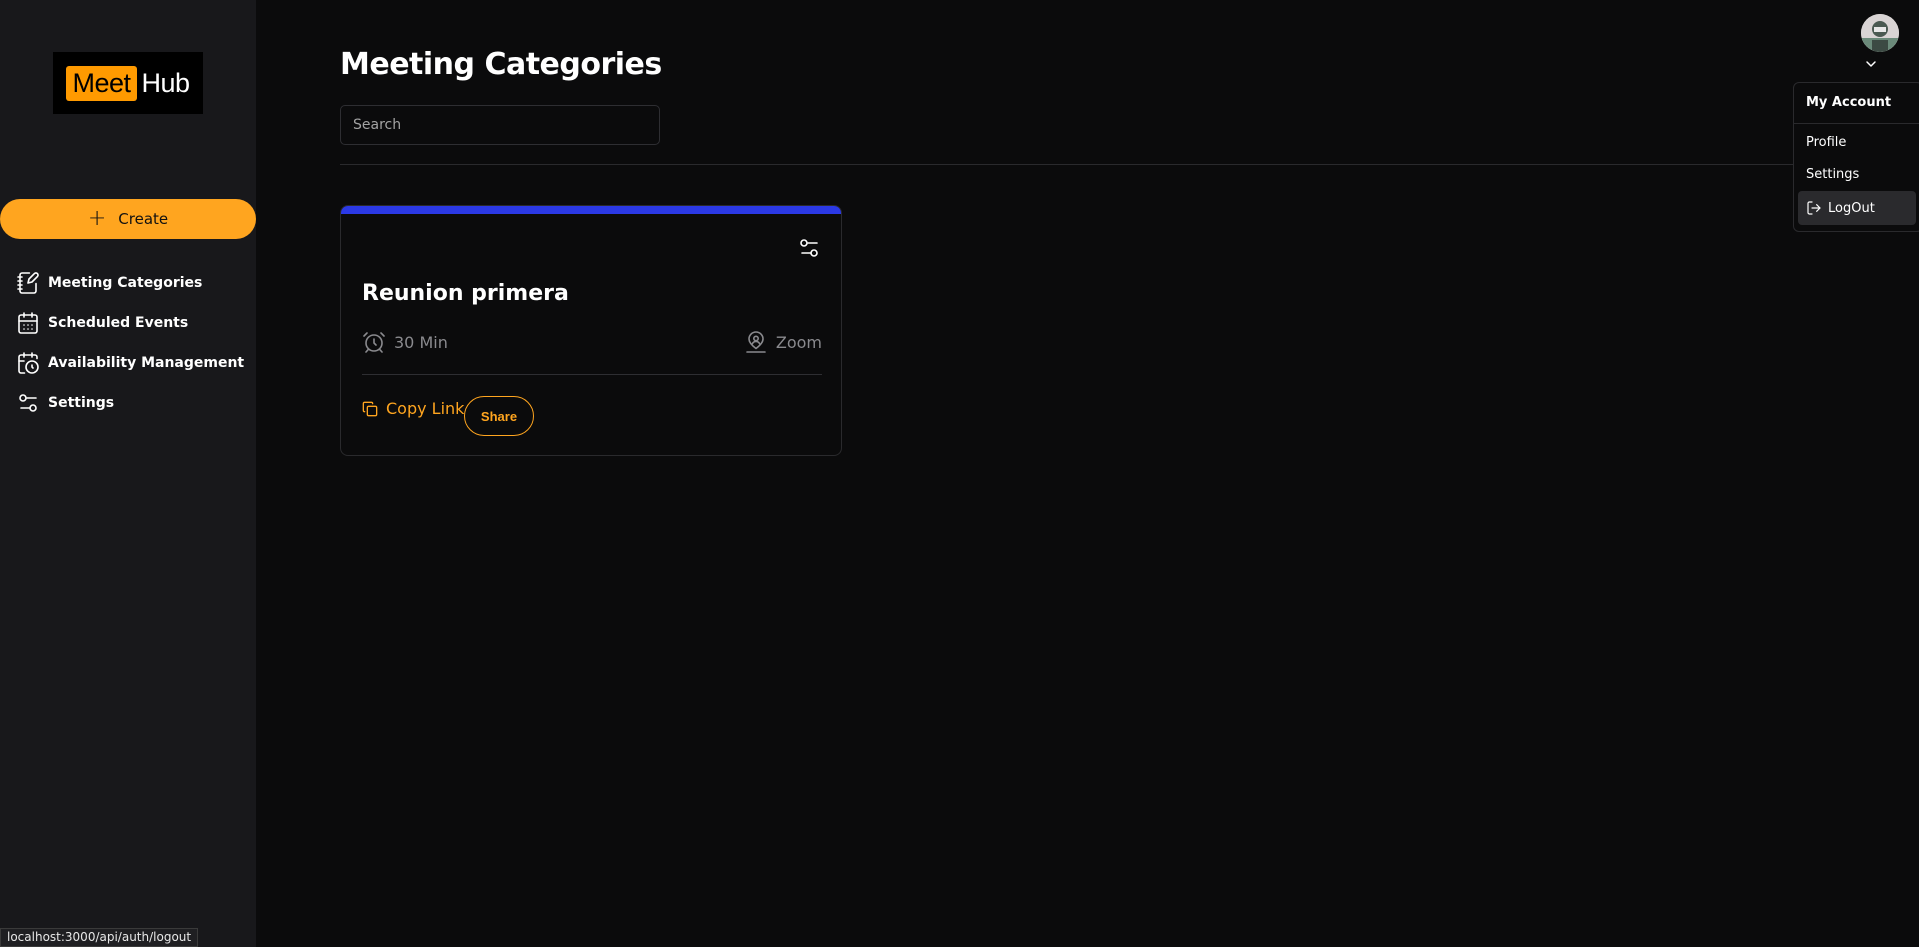 The image size is (1919, 947). I want to click on user-dropdown-menu: My Account Profile Settings LogOut, so click(1856, 157).